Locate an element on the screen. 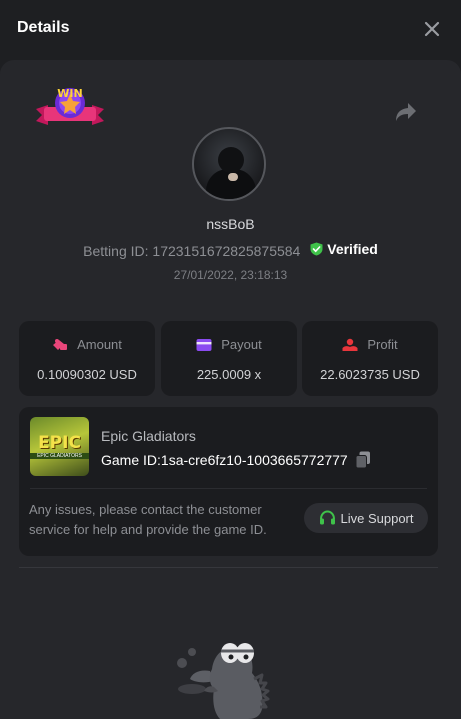 The width and height of the screenshot is (461, 719). live-support-button: Live Support is located at coordinates (366, 518).